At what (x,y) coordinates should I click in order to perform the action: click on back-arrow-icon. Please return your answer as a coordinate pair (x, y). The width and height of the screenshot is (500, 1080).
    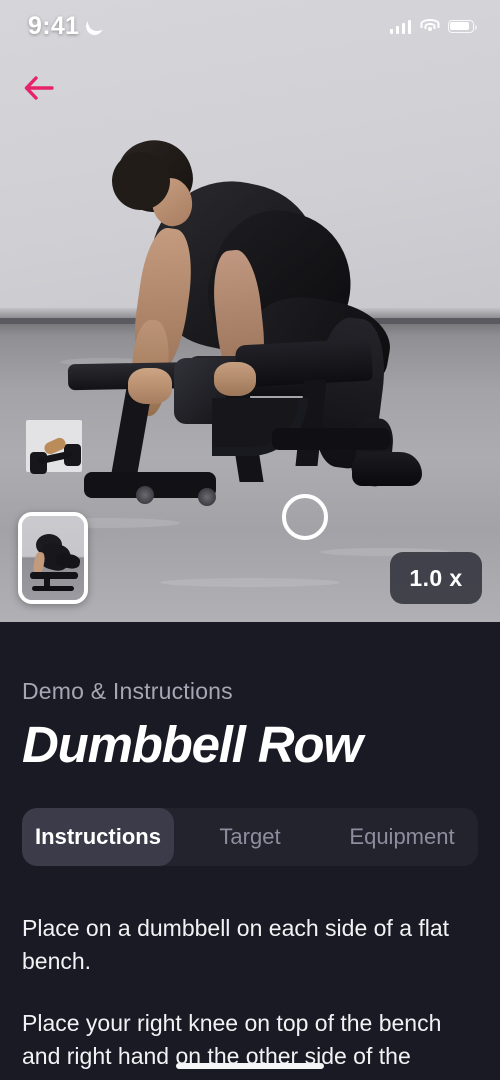
    Looking at the image, I should click on (39, 88).